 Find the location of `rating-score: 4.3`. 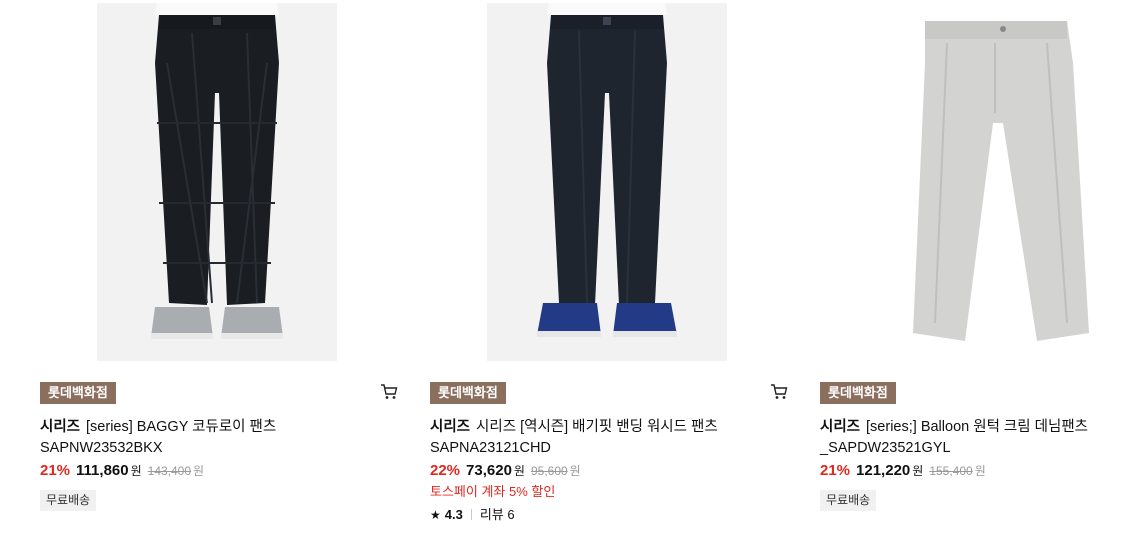

rating-score: 4.3 is located at coordinates (453, 514).